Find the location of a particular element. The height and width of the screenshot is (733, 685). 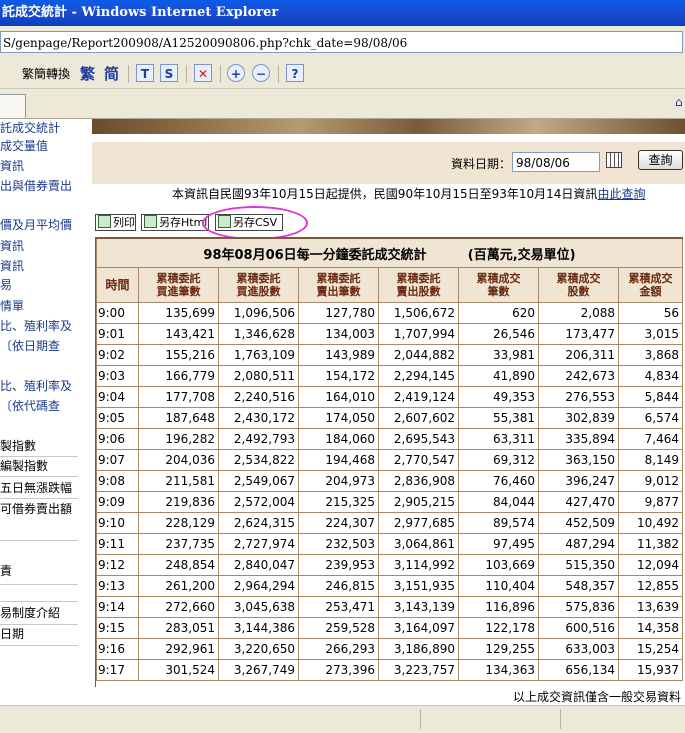

stop-popup-icon: ✕ is located at coordinates (203, 73).